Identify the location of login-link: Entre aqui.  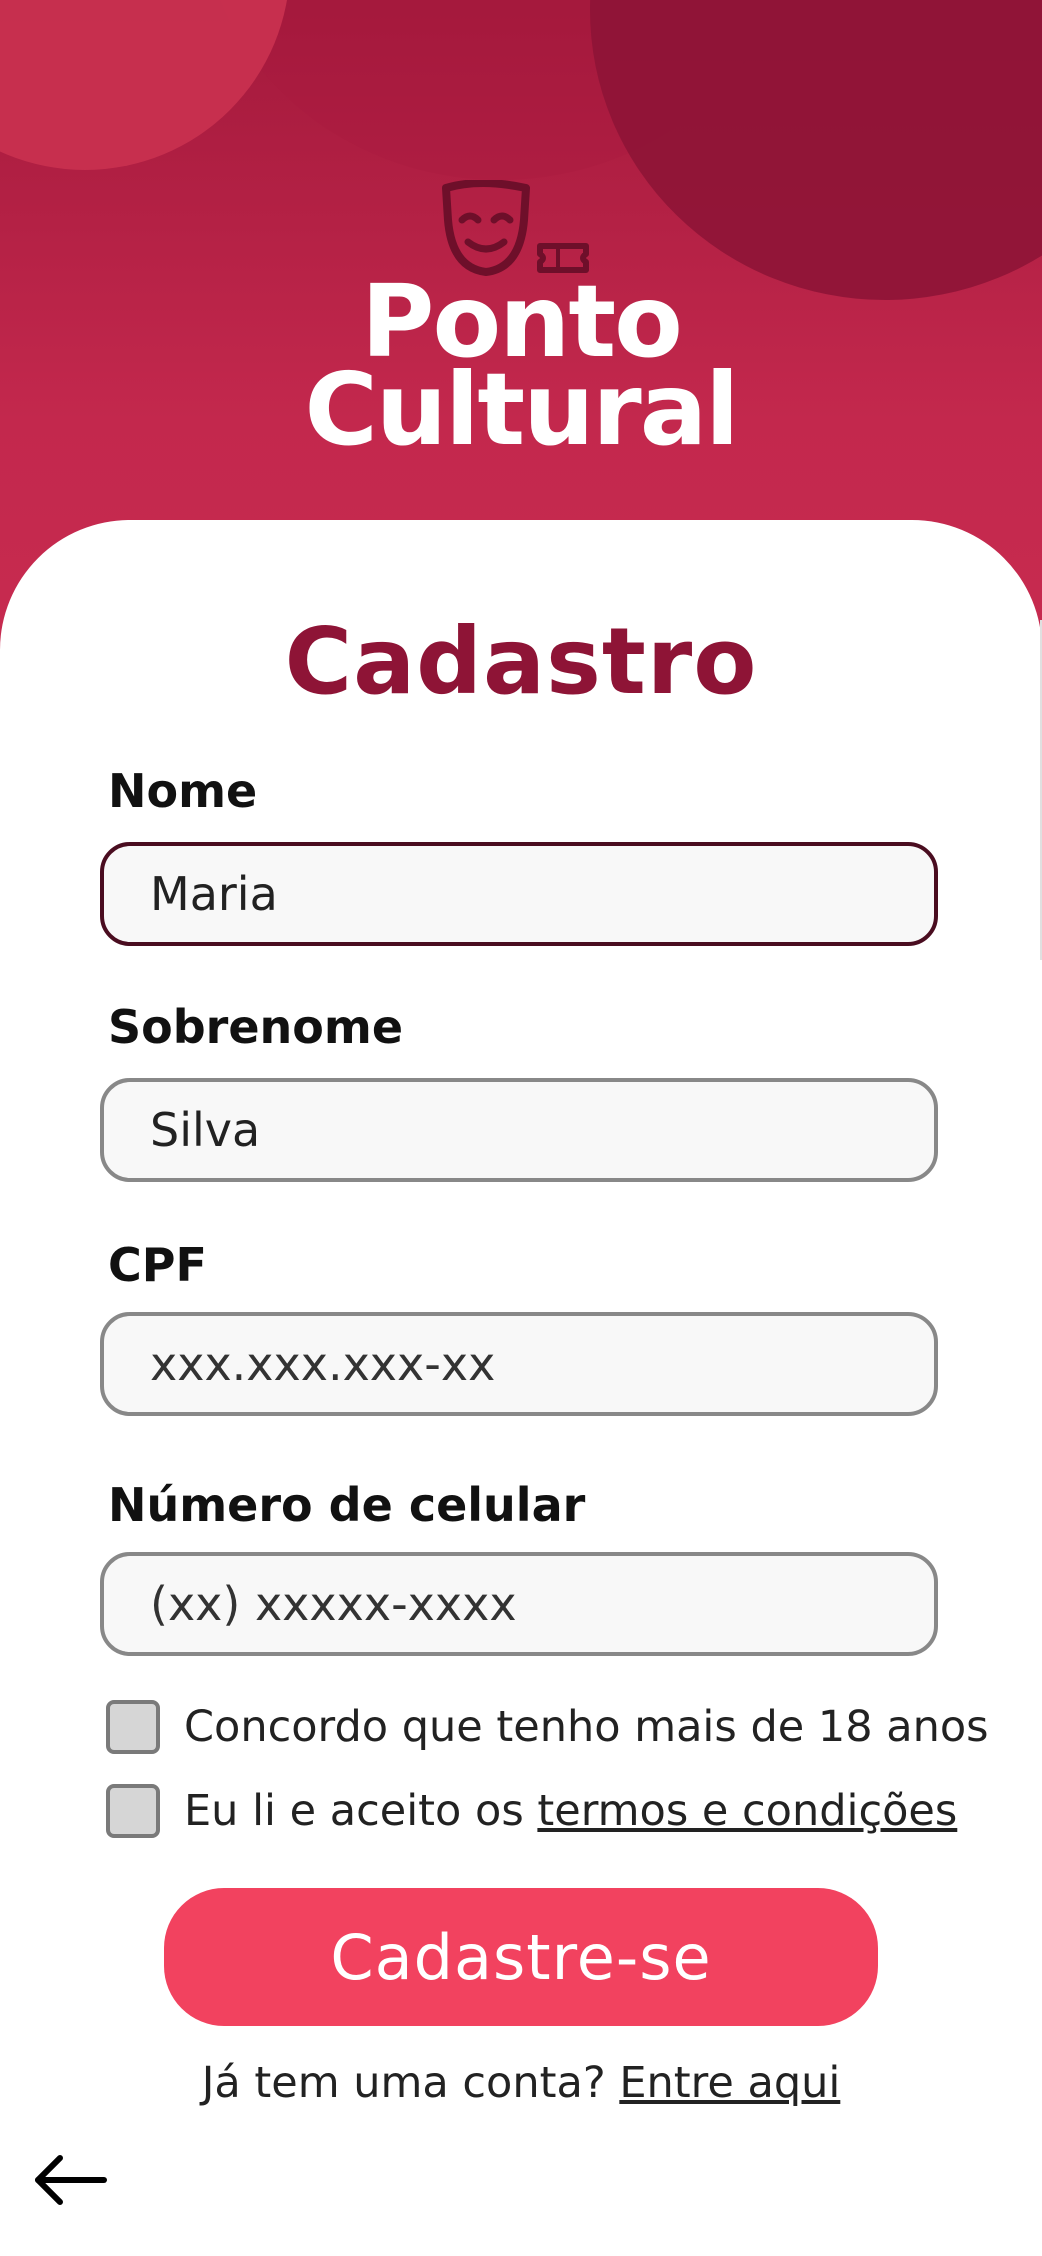
(729, 2083).